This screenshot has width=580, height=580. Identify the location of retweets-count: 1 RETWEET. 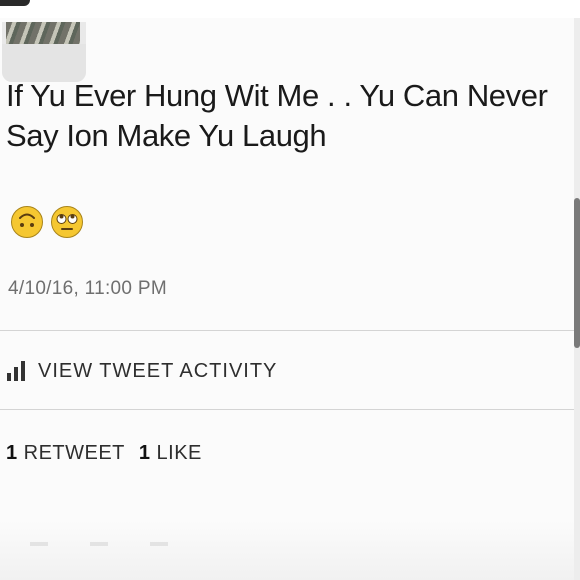
(65, 453).